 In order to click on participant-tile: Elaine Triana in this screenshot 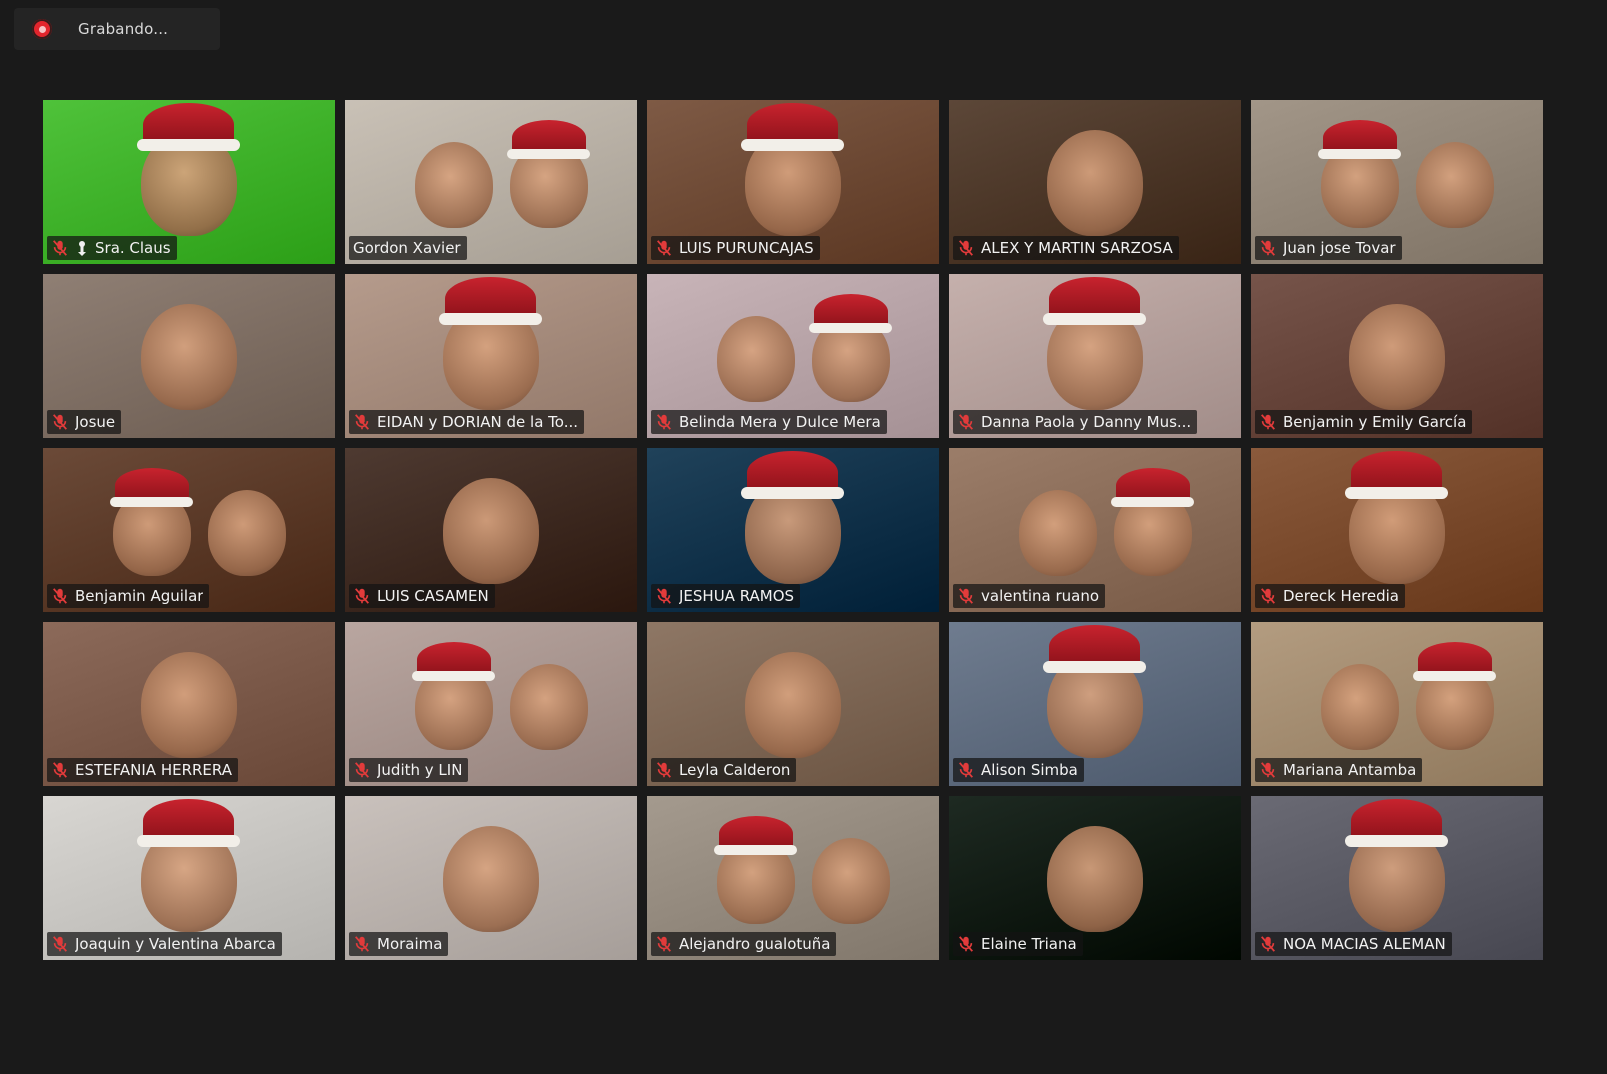, I will do `click(1095, 878)`.